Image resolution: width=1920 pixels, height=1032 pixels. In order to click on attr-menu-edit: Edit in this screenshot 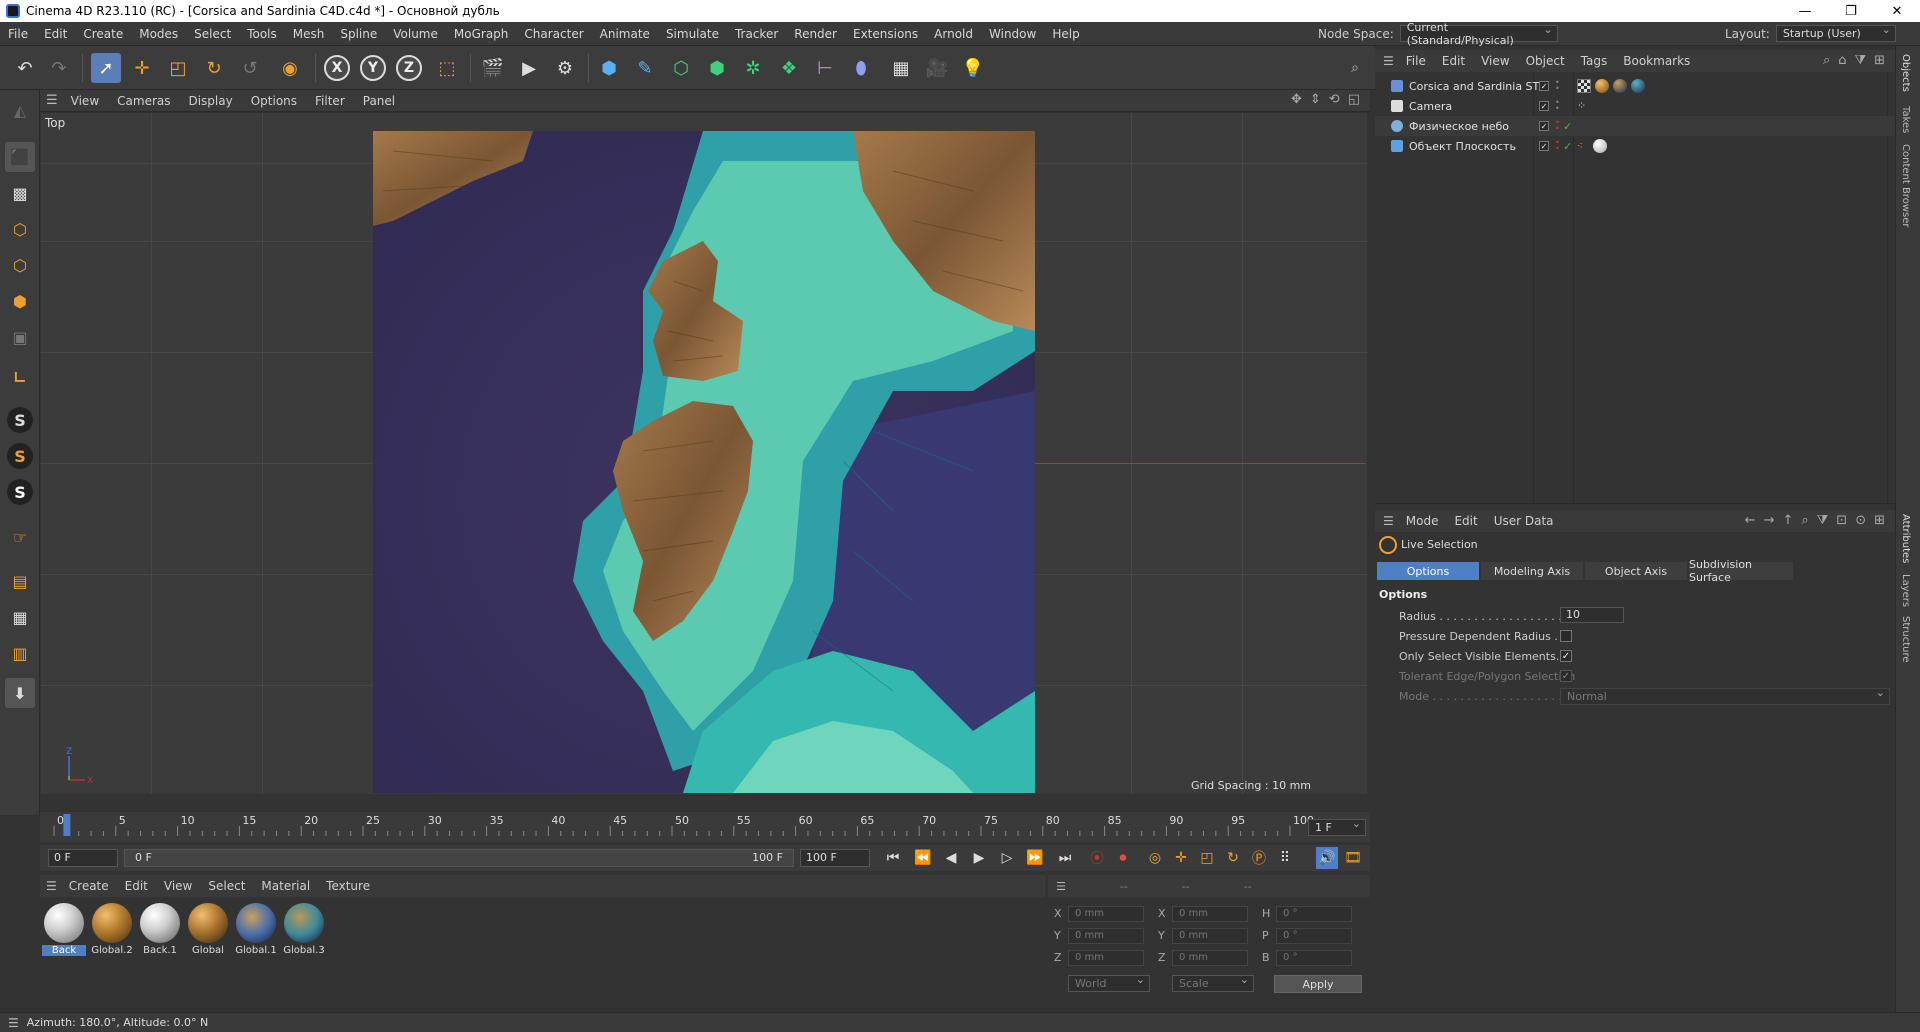, I will do `click(1465, 521)`.